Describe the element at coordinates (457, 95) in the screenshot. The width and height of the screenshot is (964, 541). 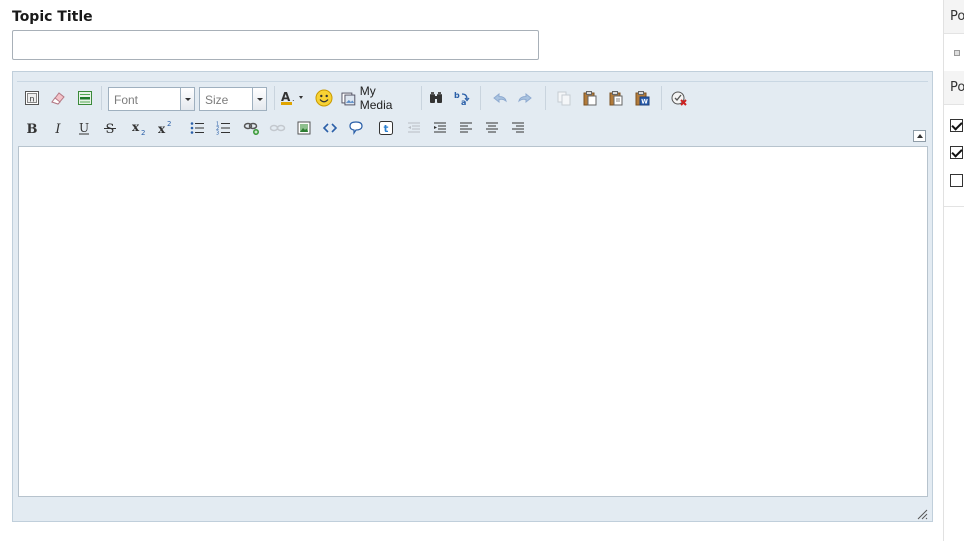
I see `svg-text: b` at that location.